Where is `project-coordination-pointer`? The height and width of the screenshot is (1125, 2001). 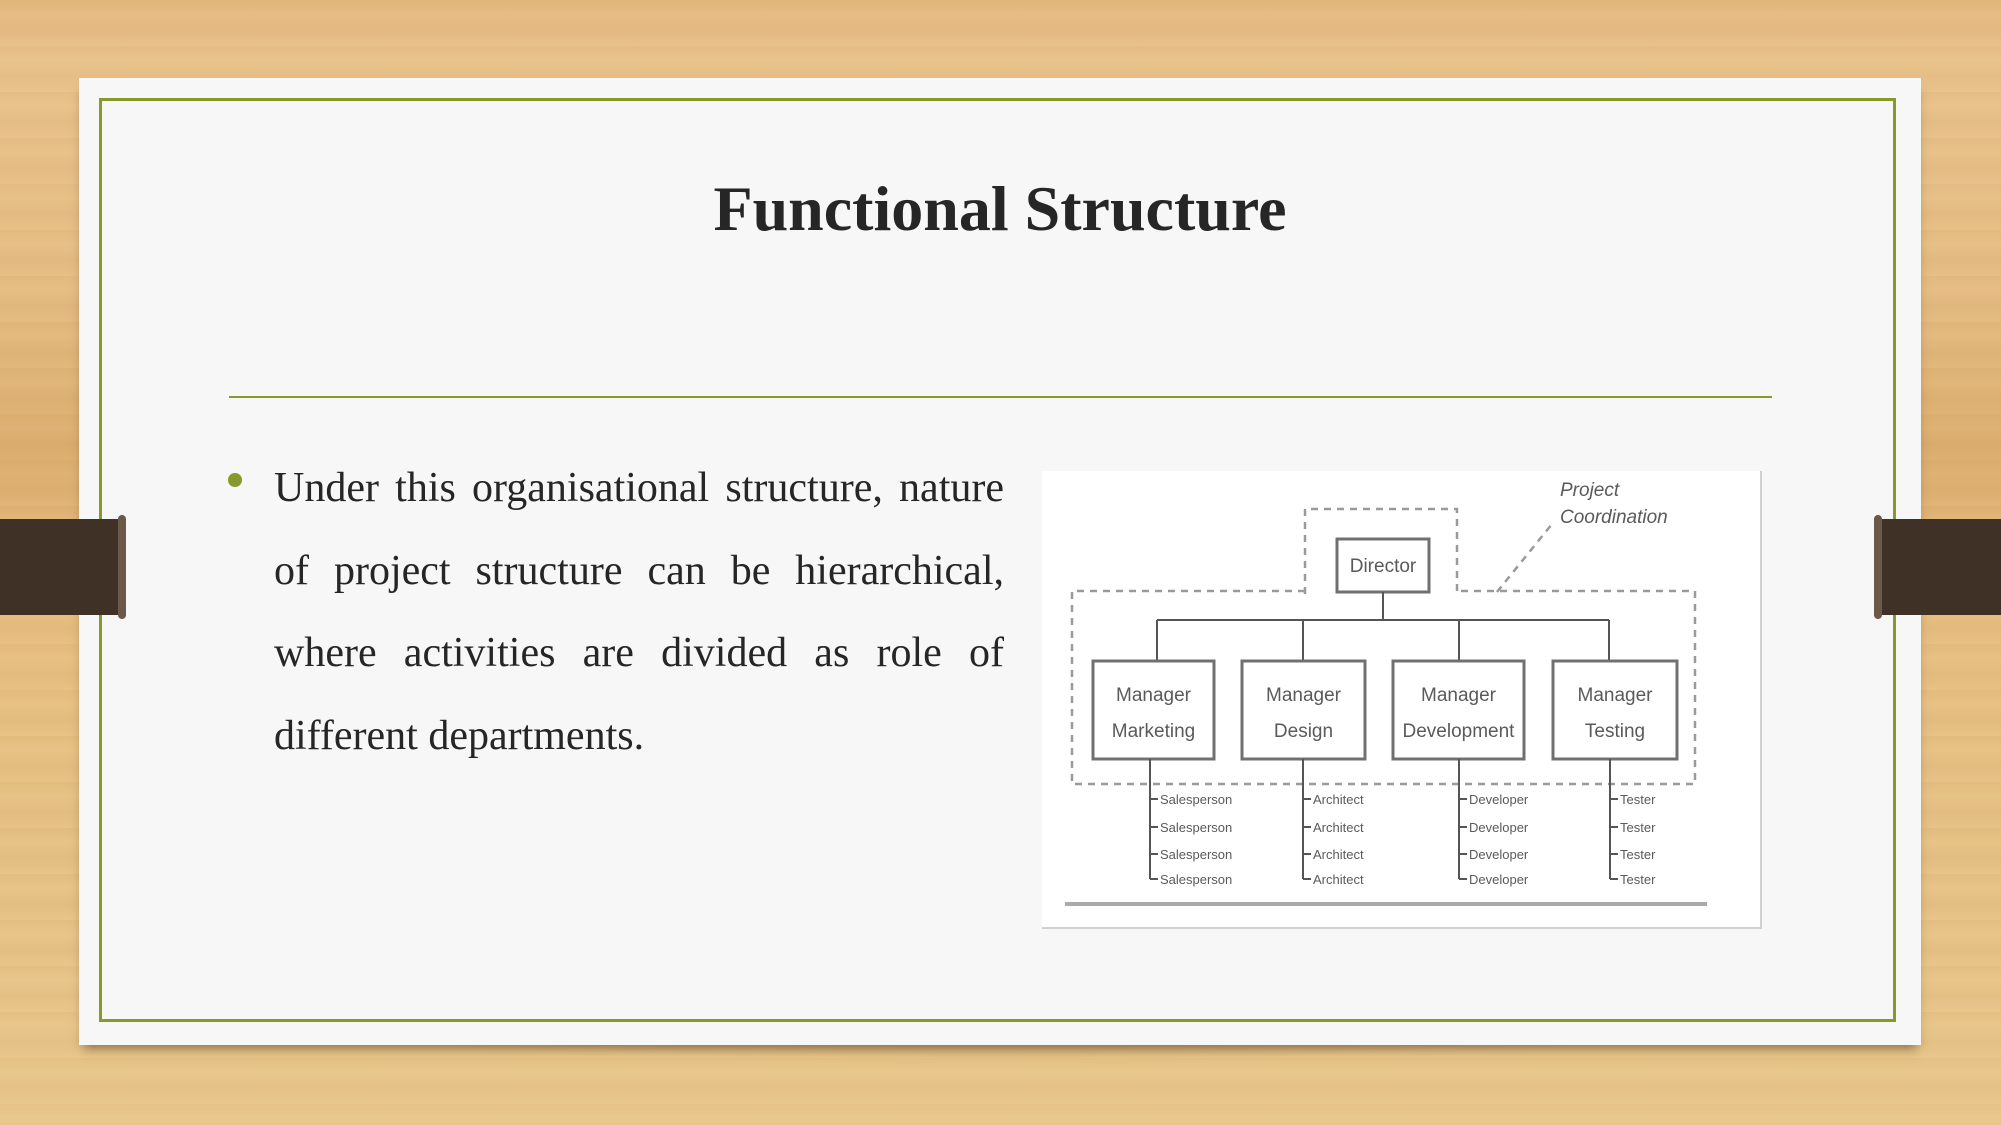
project-coordination-pointer is located at coordinates (1524, 558).